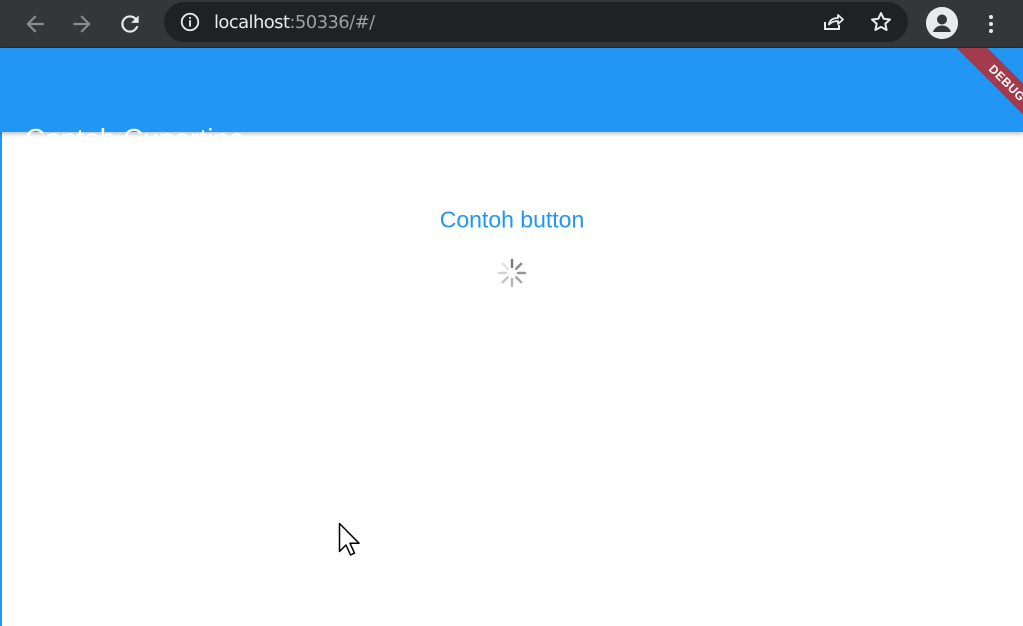 The height and width of the screenshot is (626, 1023). I want to click on profile-icon, so click(942, 23).